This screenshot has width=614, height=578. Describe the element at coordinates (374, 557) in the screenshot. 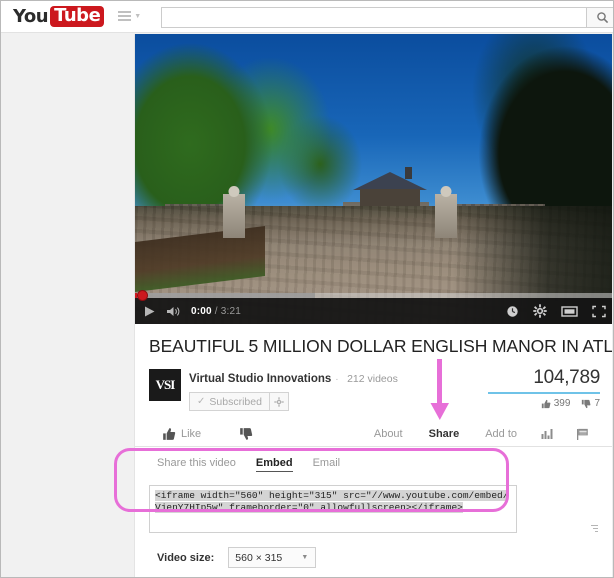

I see `video-size-row: Video size: 560 × 315 ▼` at that location.